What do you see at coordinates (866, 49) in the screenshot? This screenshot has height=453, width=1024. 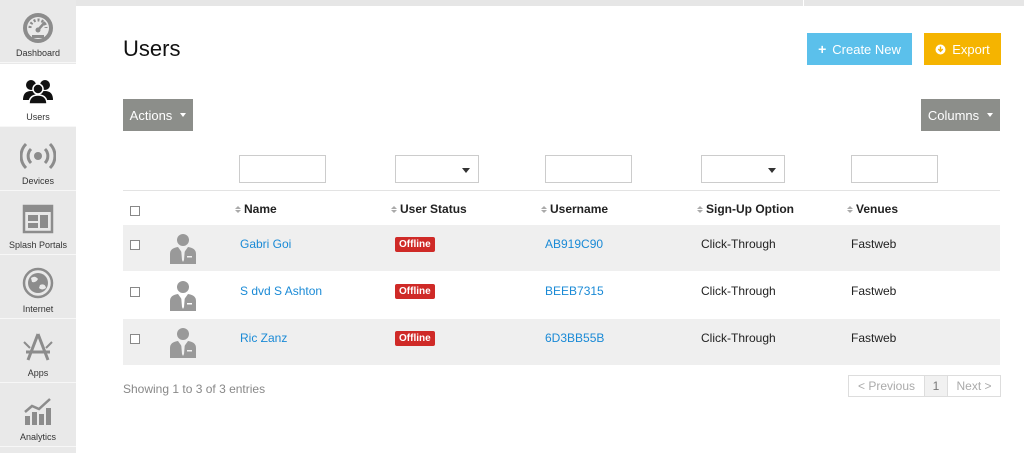 I see `create-new-label: Create New` at bounding box center [866, 49].